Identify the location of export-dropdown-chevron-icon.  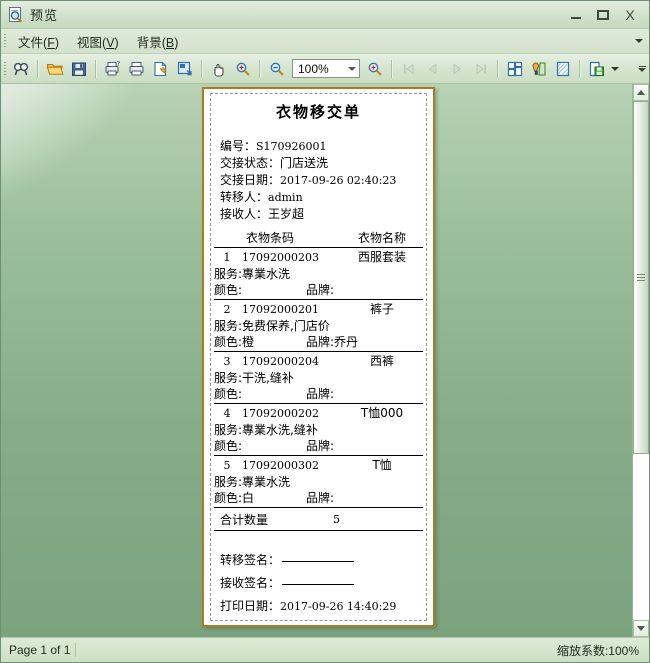
(614, 69).